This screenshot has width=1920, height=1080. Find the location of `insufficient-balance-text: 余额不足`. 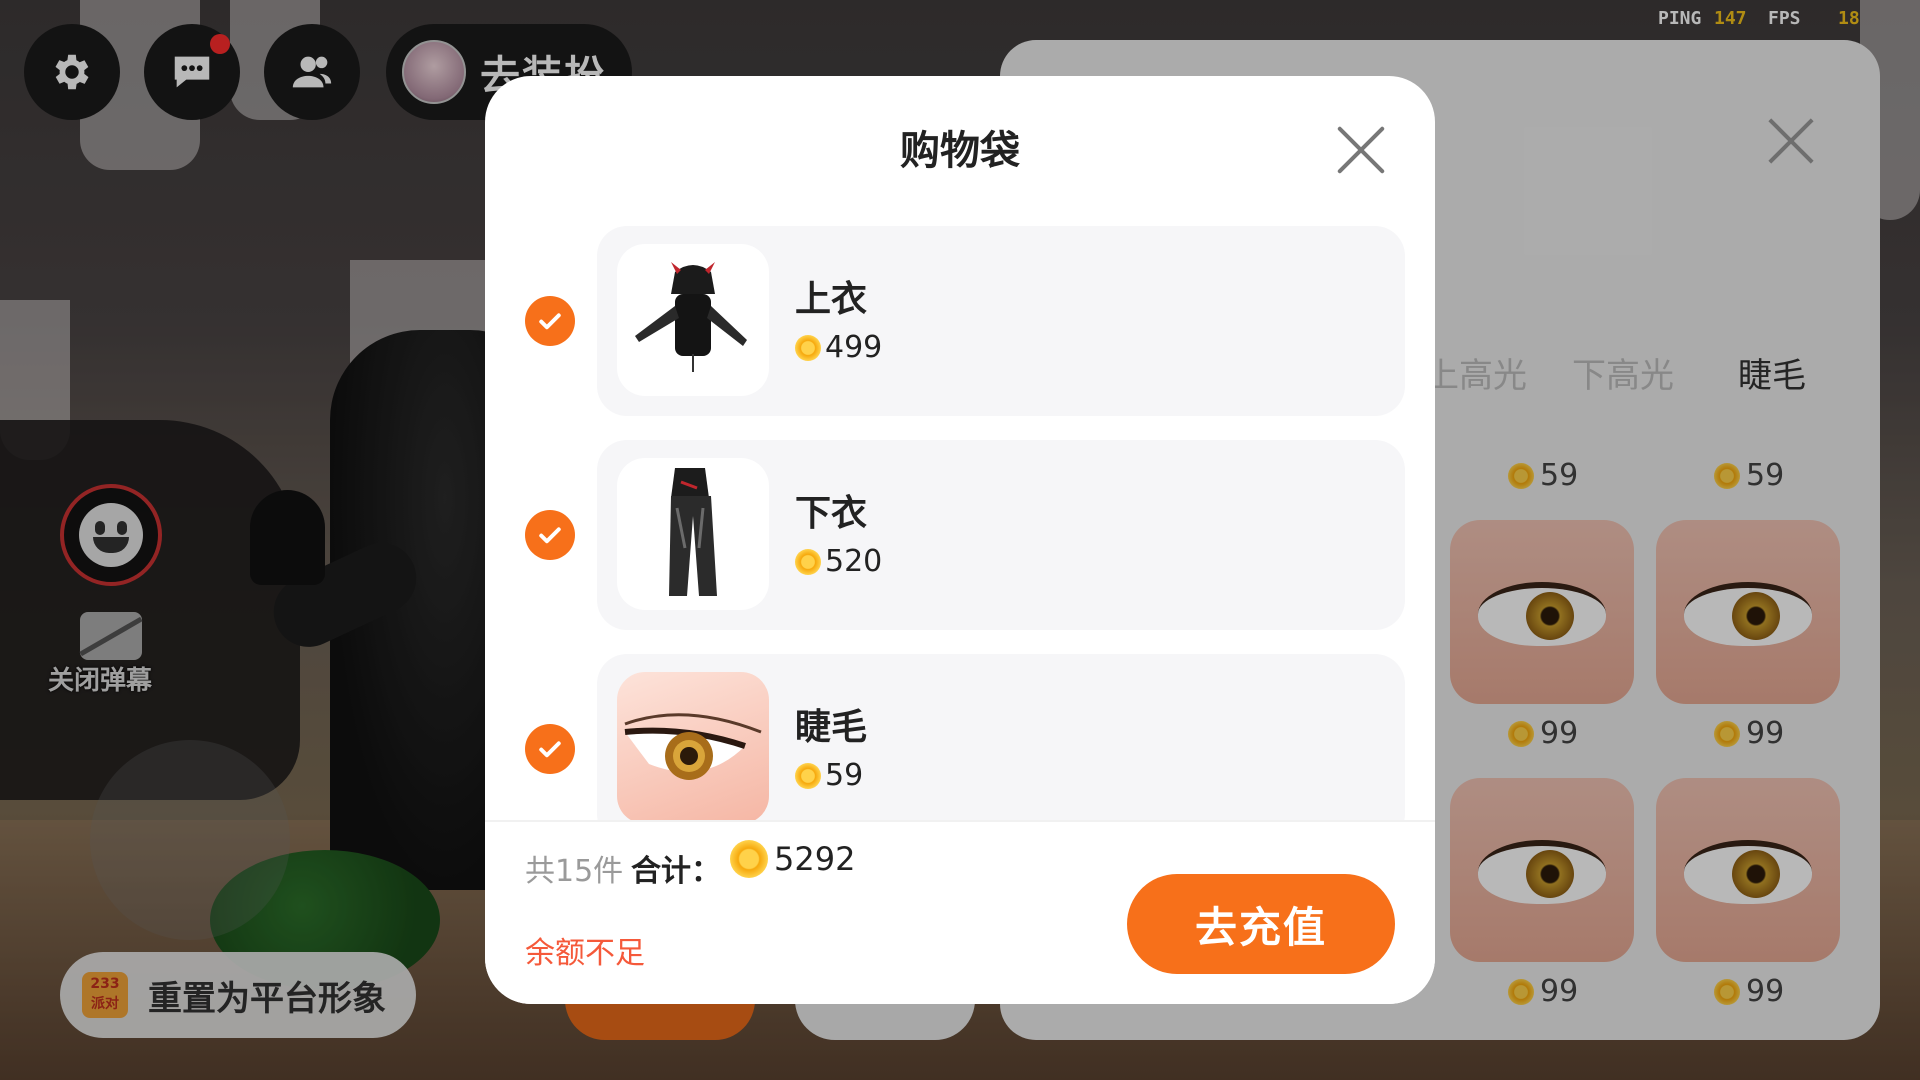

insufficient-balance-text: 余额不足 is located at coordinates (585, 953).